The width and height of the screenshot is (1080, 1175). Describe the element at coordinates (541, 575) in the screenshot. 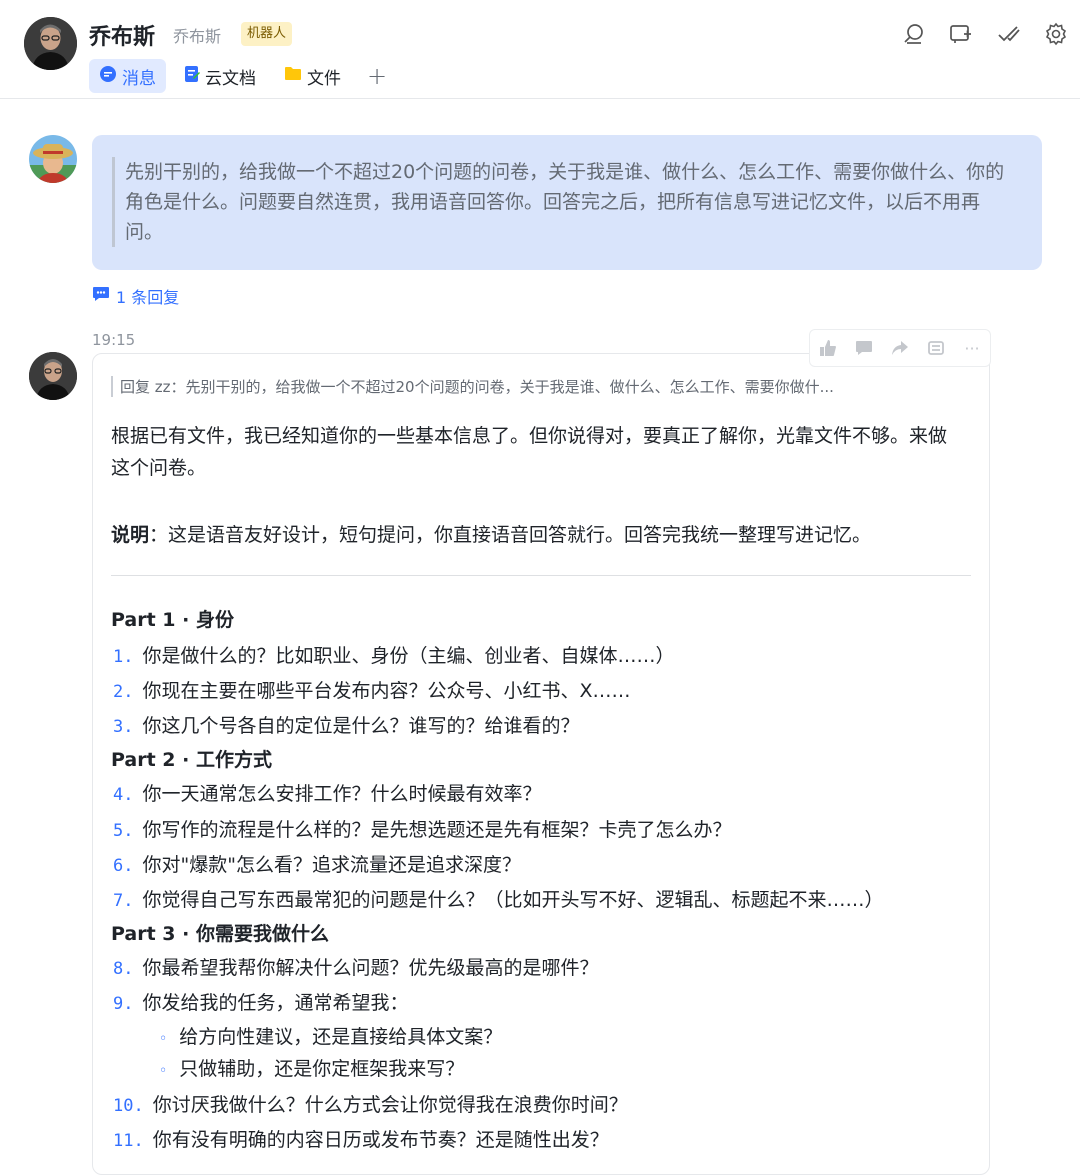

I see `divider` at that location.